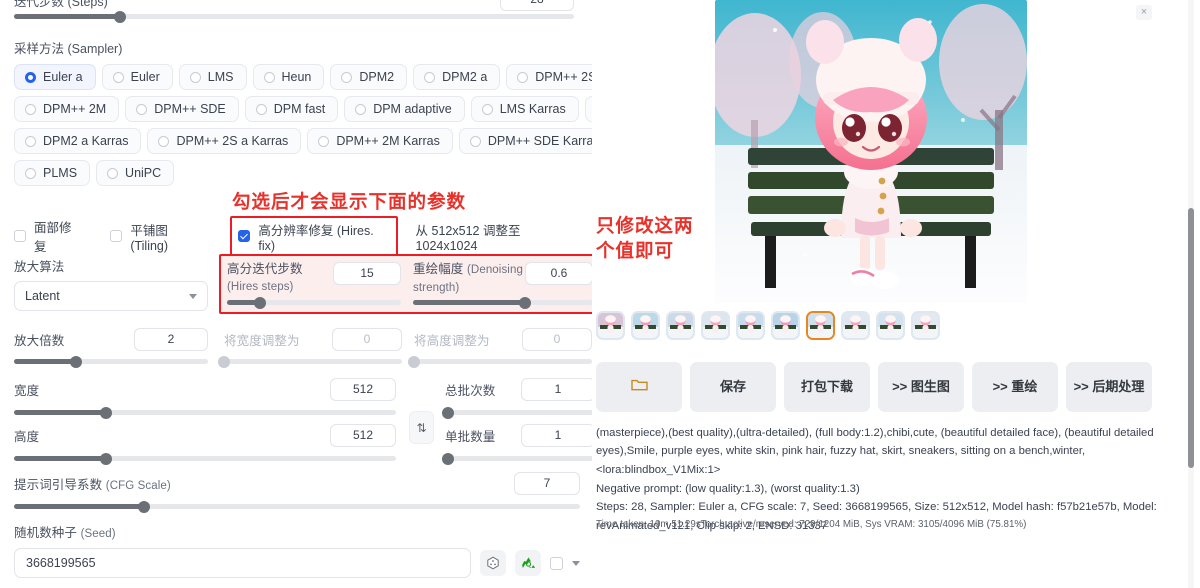  What do you see at coordinates (314, 236) in the screenshot?
I see `hires-fix-highlight-box: 高分辨率修复 (Hires. fix)` at bounding box center [314, 236].